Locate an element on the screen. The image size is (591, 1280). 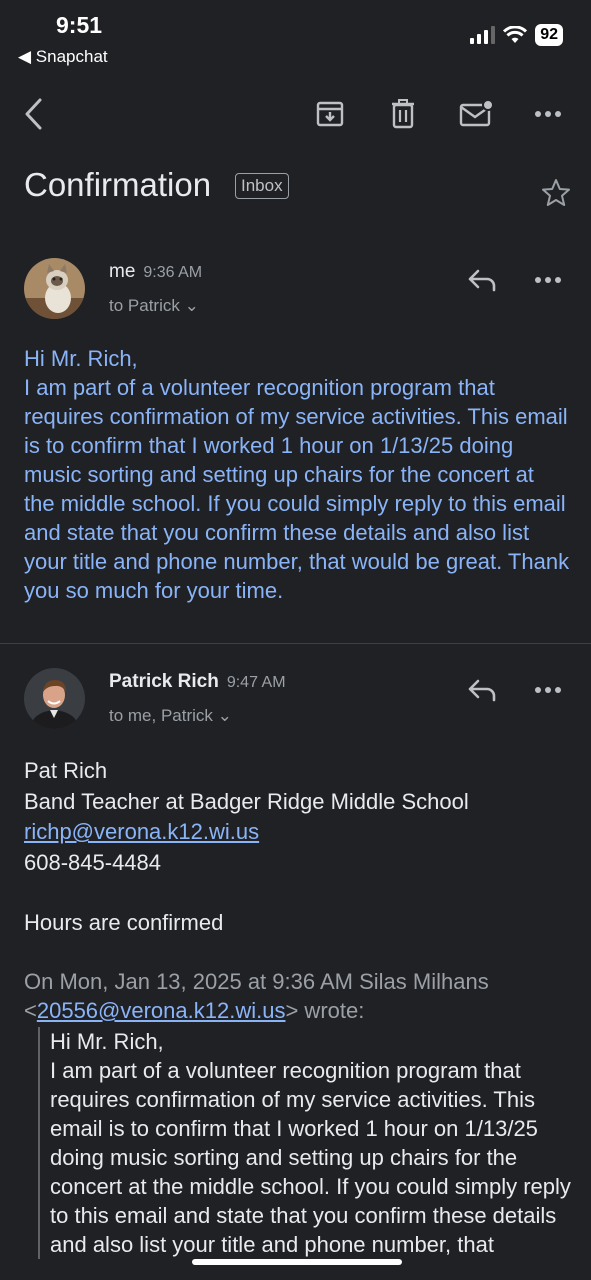
home-indicator is located at coordinates (297, 1262).